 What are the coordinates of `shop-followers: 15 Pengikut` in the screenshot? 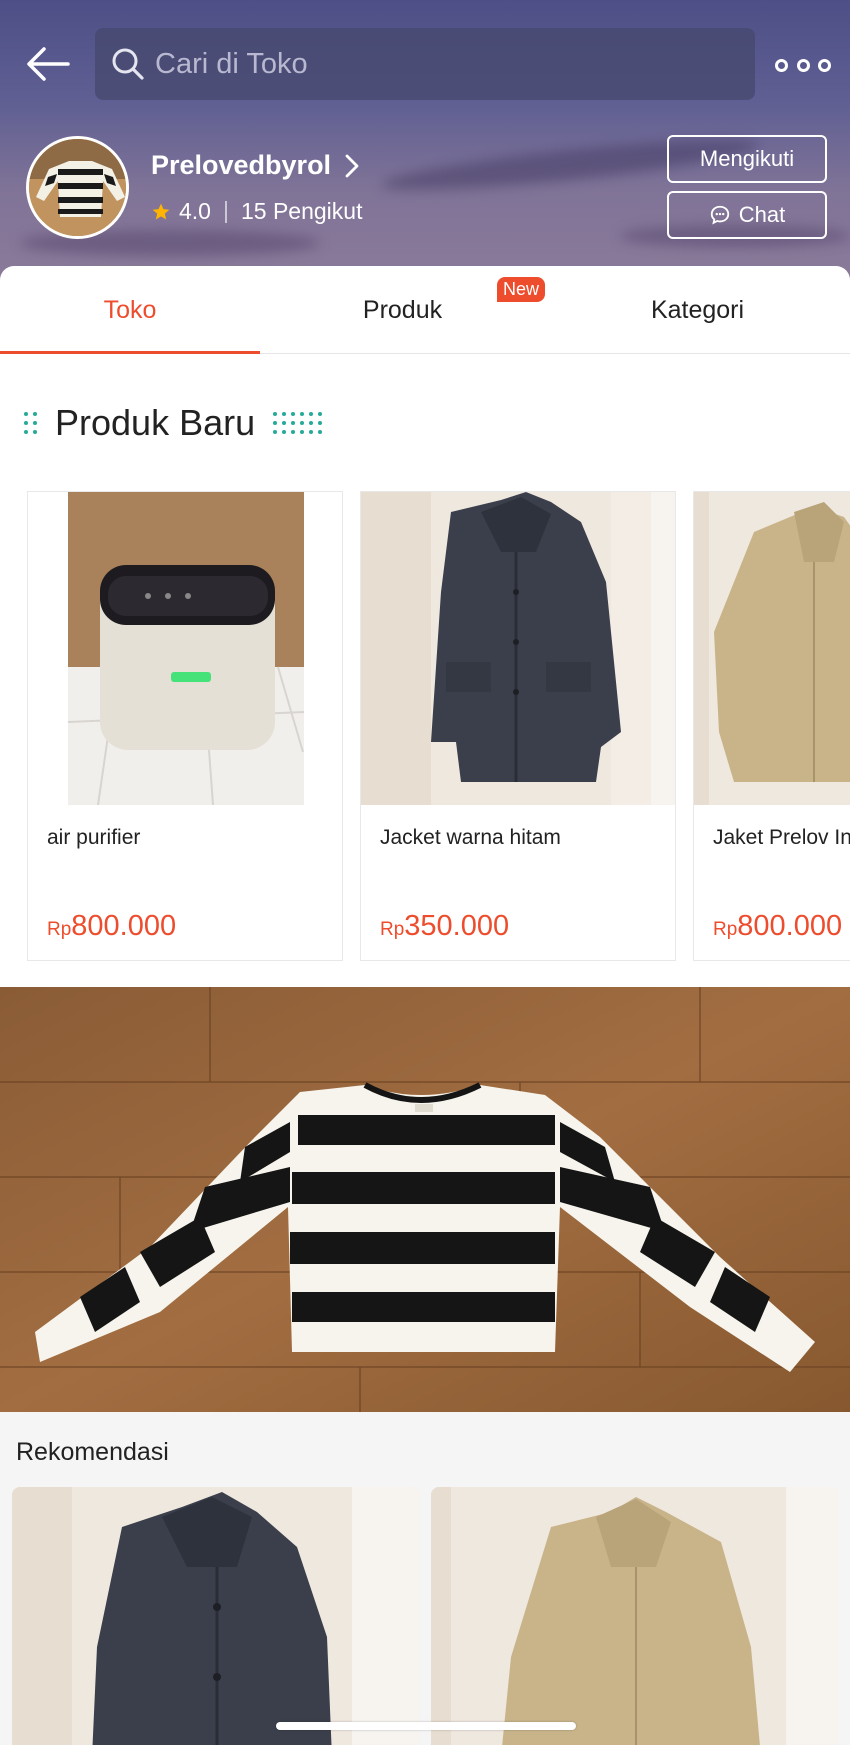 It's located at (301, 211).